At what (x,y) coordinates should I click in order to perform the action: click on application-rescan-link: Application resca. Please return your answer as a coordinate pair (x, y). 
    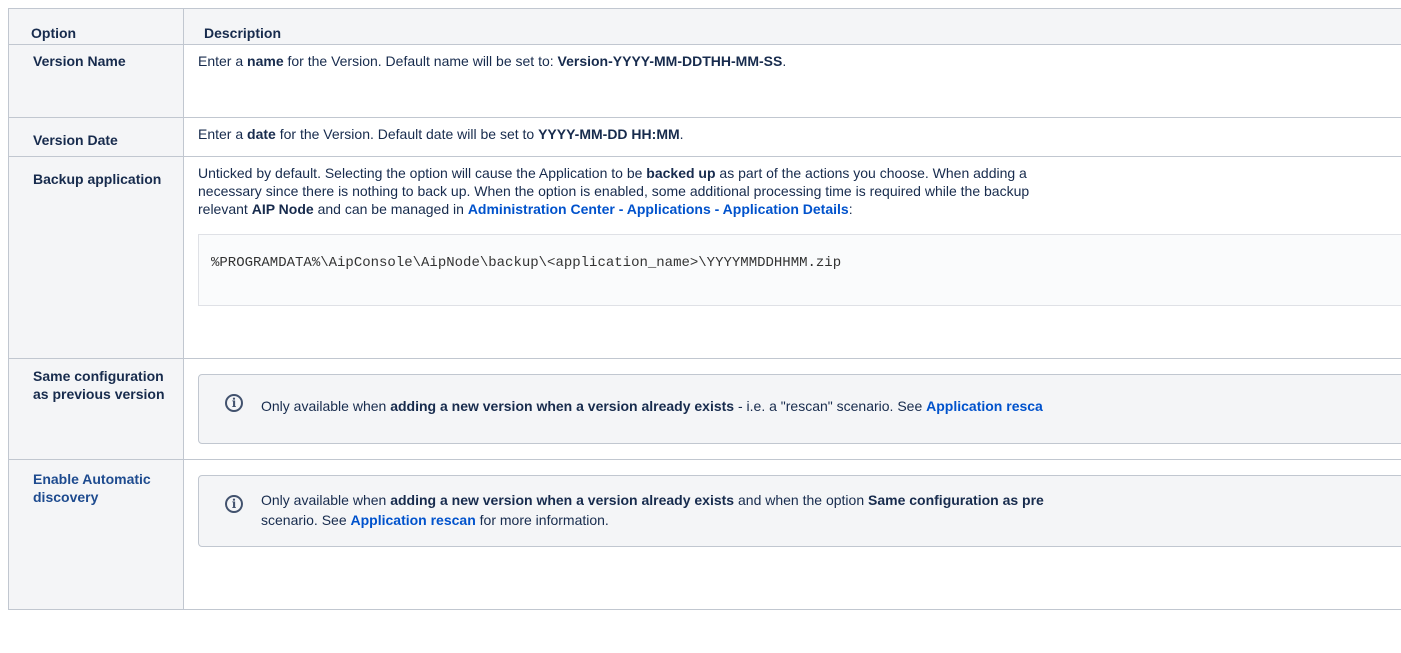
    Looking at the image, I should click on (984, 406).